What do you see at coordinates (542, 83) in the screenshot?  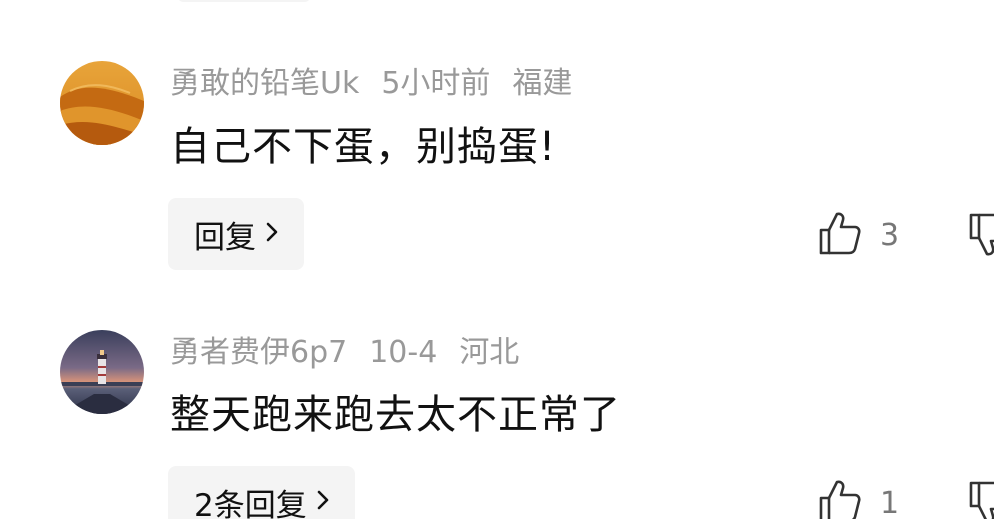 I see `comment-location: 福建` at bounding box center [542, 83].